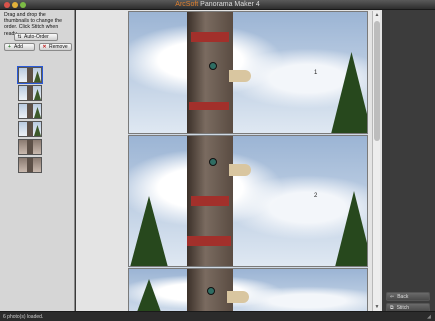  Describe the element at coordinates (210, 72) in the screenshot. I see `totem-pole` at that location.